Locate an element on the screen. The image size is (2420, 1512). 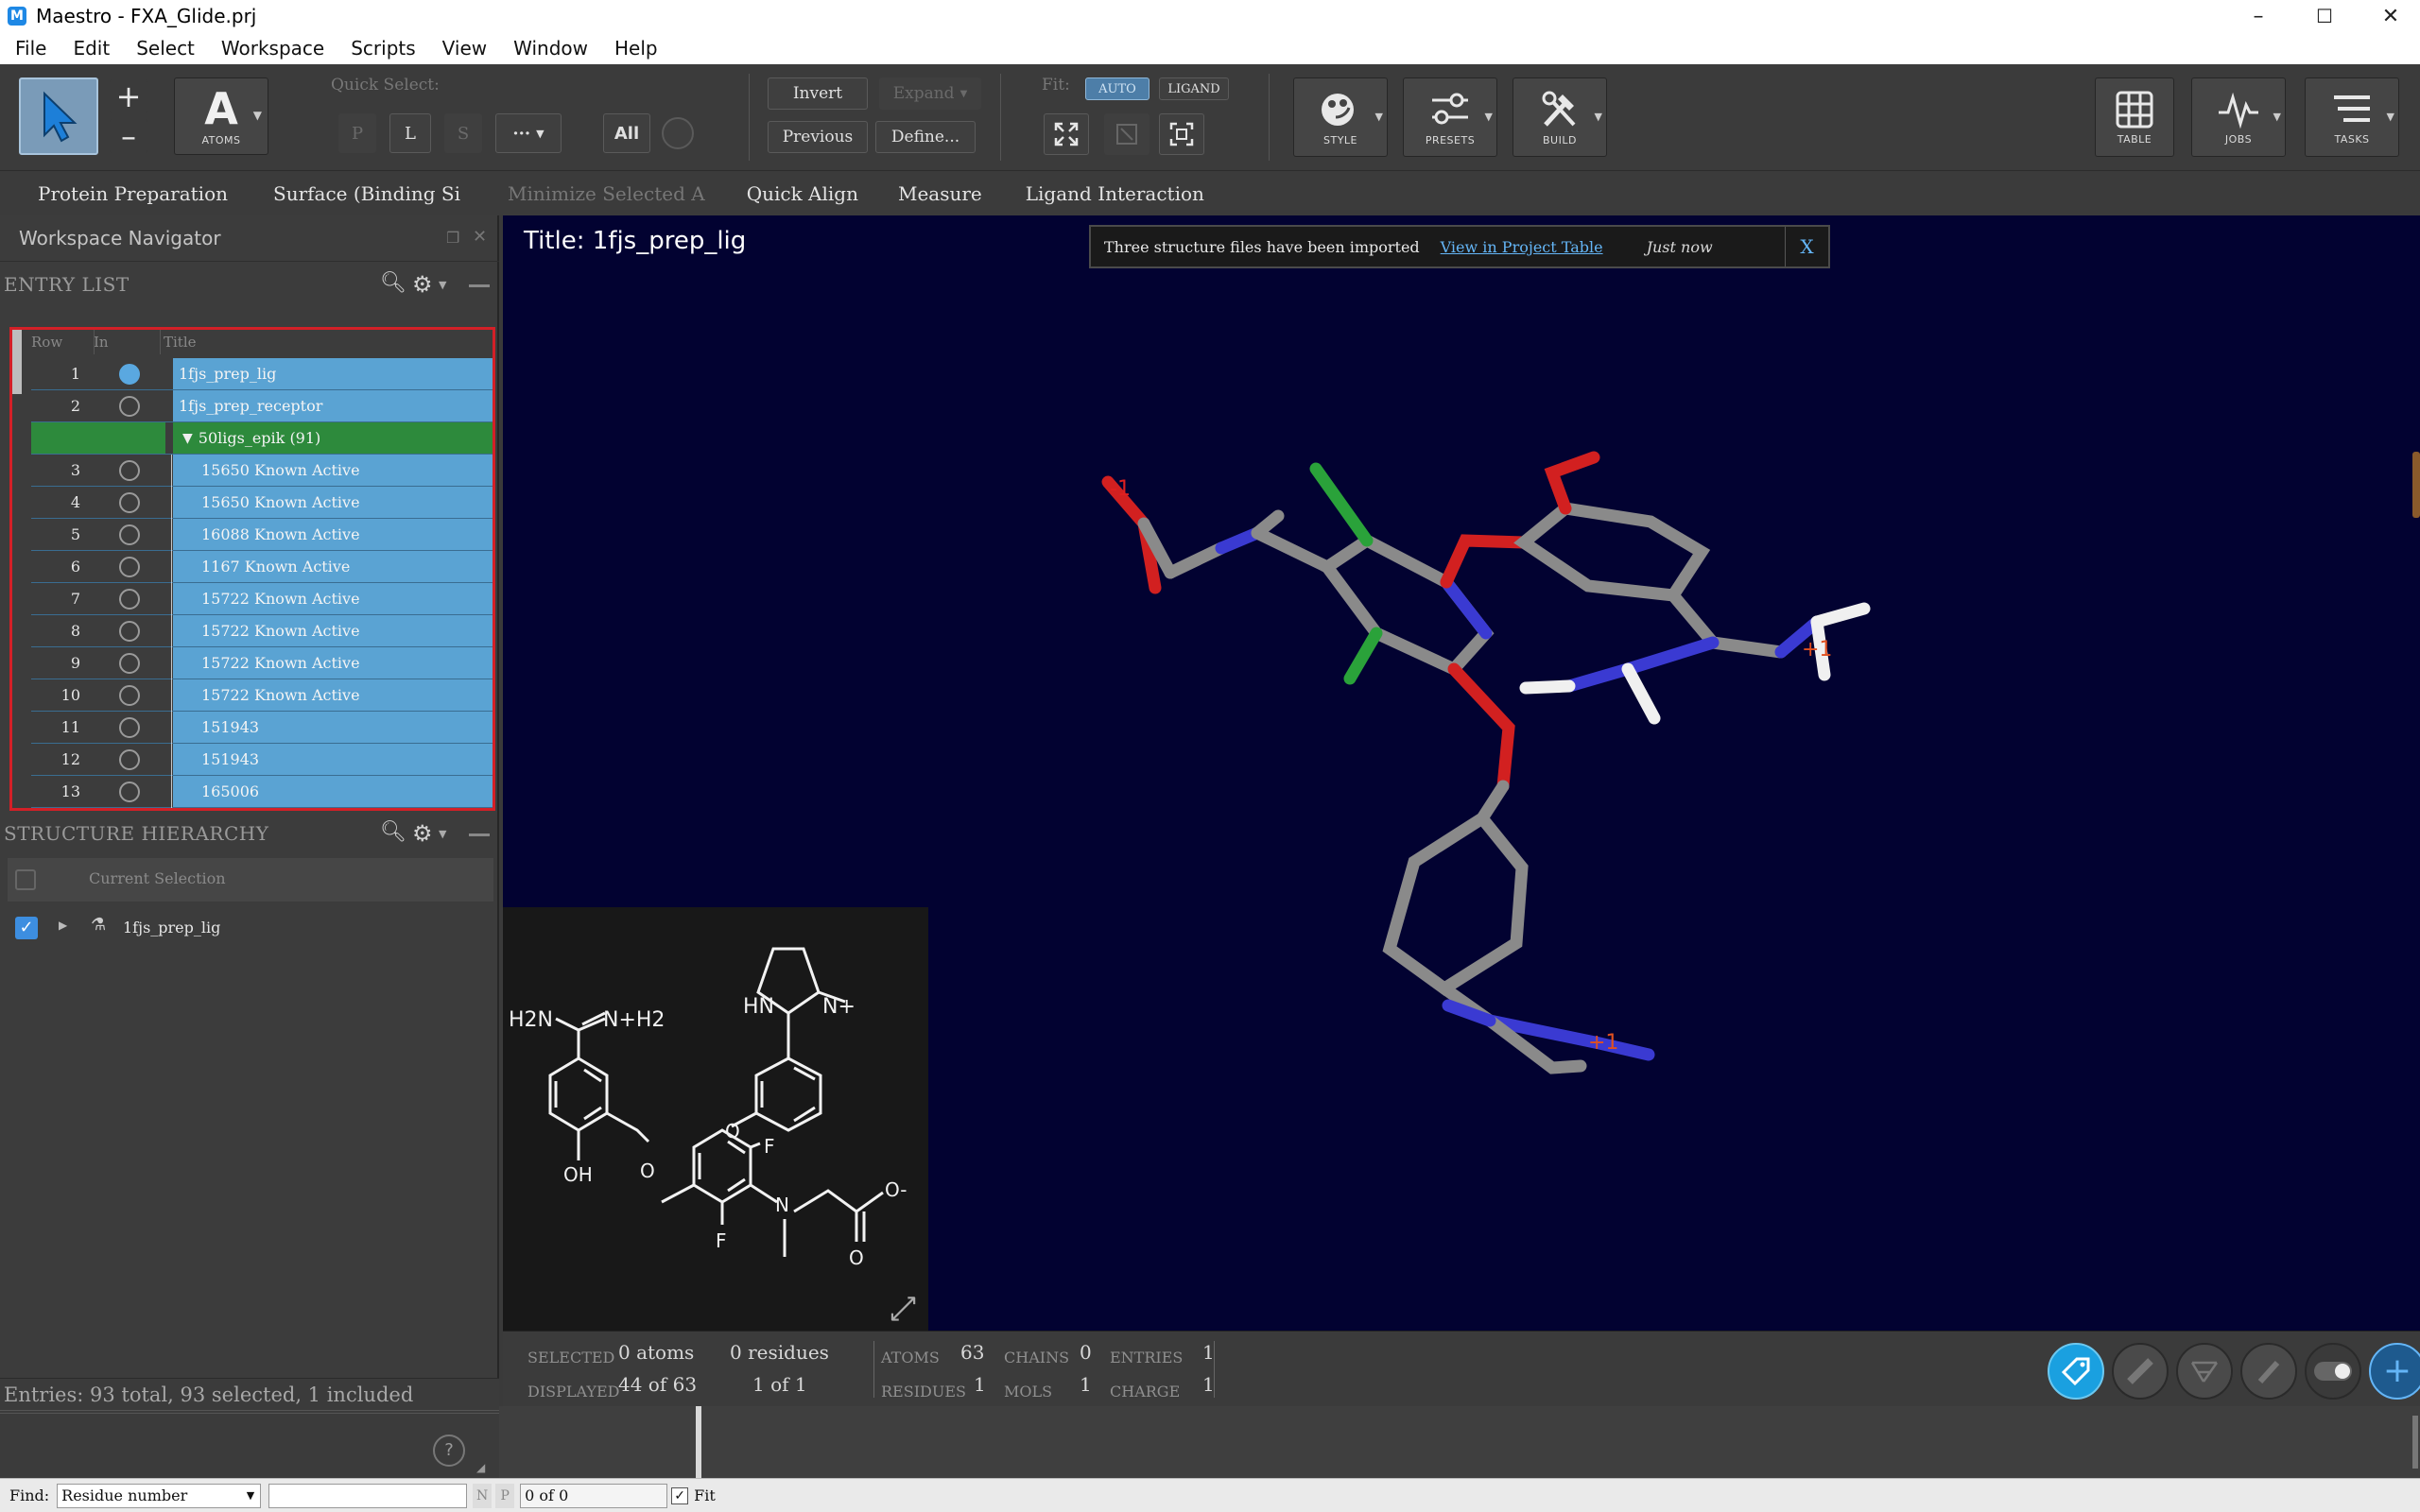
tasks-button: TASKS ▼ is located at coordinates (2352, 117).